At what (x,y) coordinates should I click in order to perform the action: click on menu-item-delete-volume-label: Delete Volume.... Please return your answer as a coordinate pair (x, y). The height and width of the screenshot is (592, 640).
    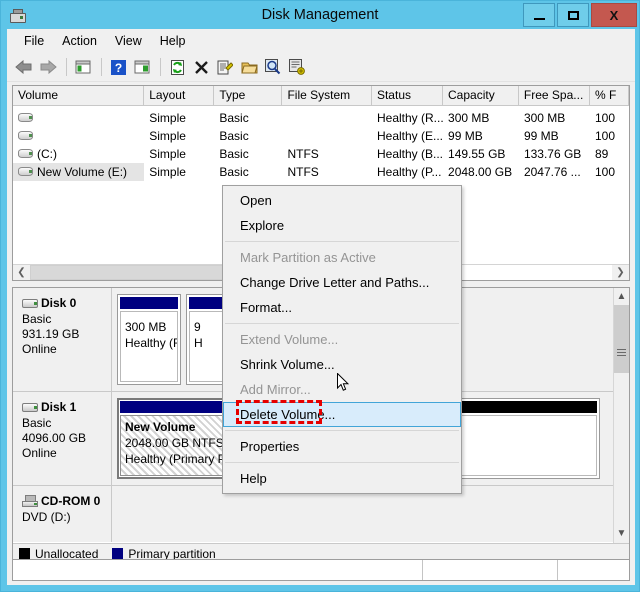
    Looking at the image, I should click on (288, 414).